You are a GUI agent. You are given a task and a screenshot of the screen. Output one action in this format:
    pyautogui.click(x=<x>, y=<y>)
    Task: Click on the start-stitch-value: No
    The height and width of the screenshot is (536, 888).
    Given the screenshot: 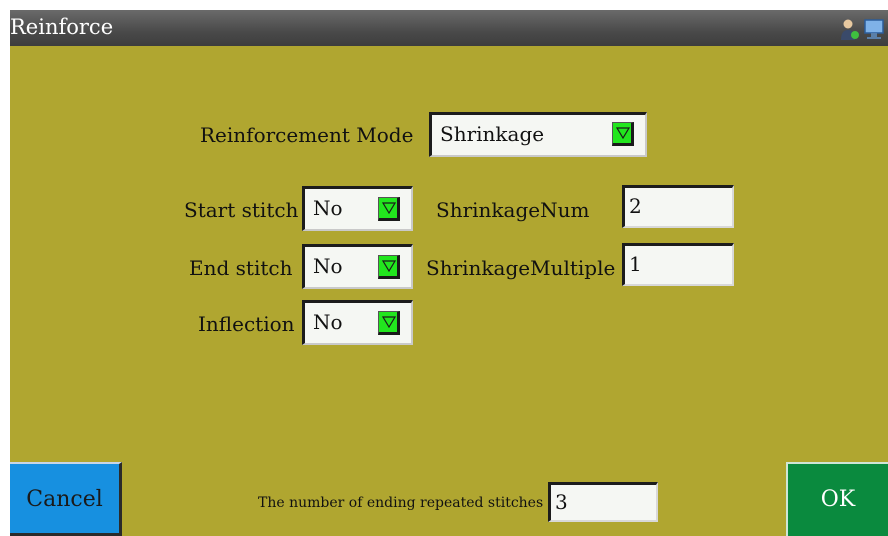 What is the action you would take?
    pyautogui.click(x=328, y=208)
    